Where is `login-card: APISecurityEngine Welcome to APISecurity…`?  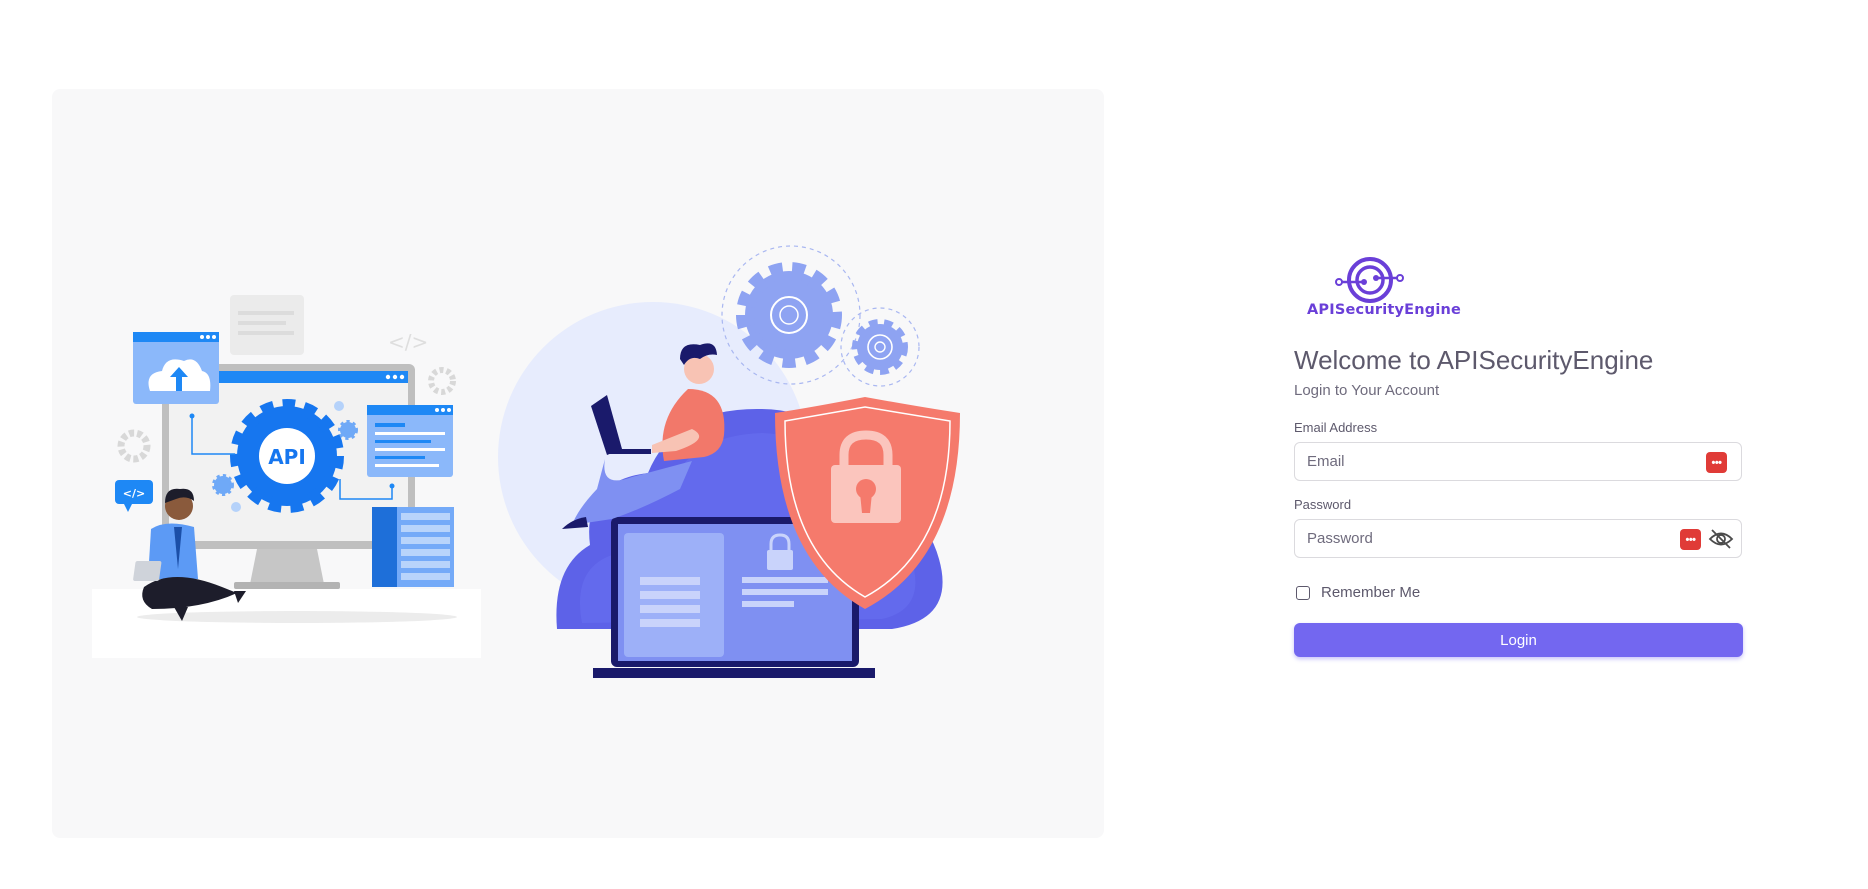
login-card: APISecurityEngine Welcome to APISecurity… is located at coordinates (1518, 456).